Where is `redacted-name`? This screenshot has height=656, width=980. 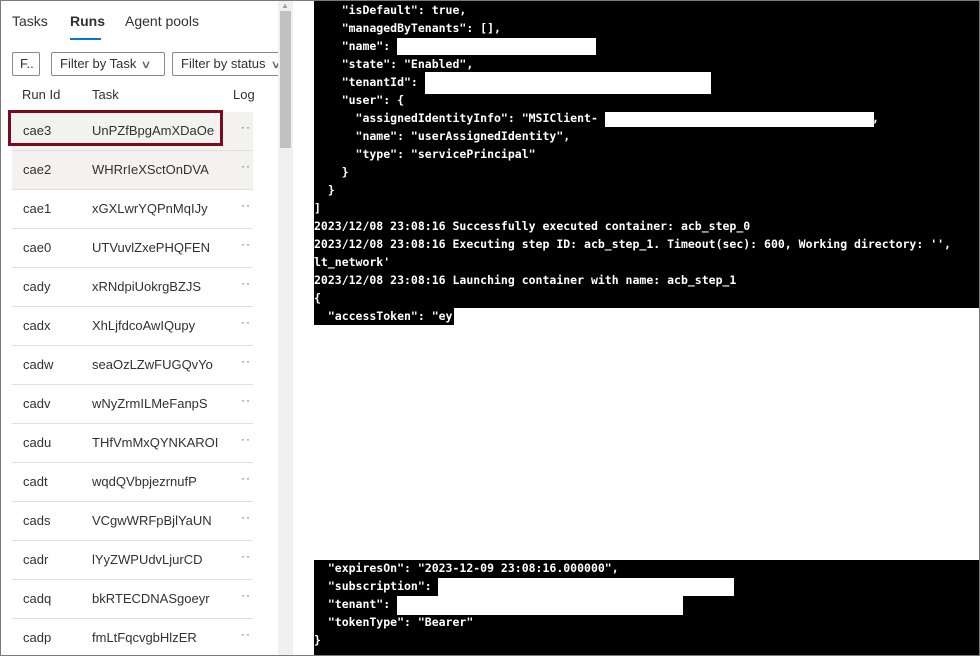 redacted-name is located at coordinates (496, 46).